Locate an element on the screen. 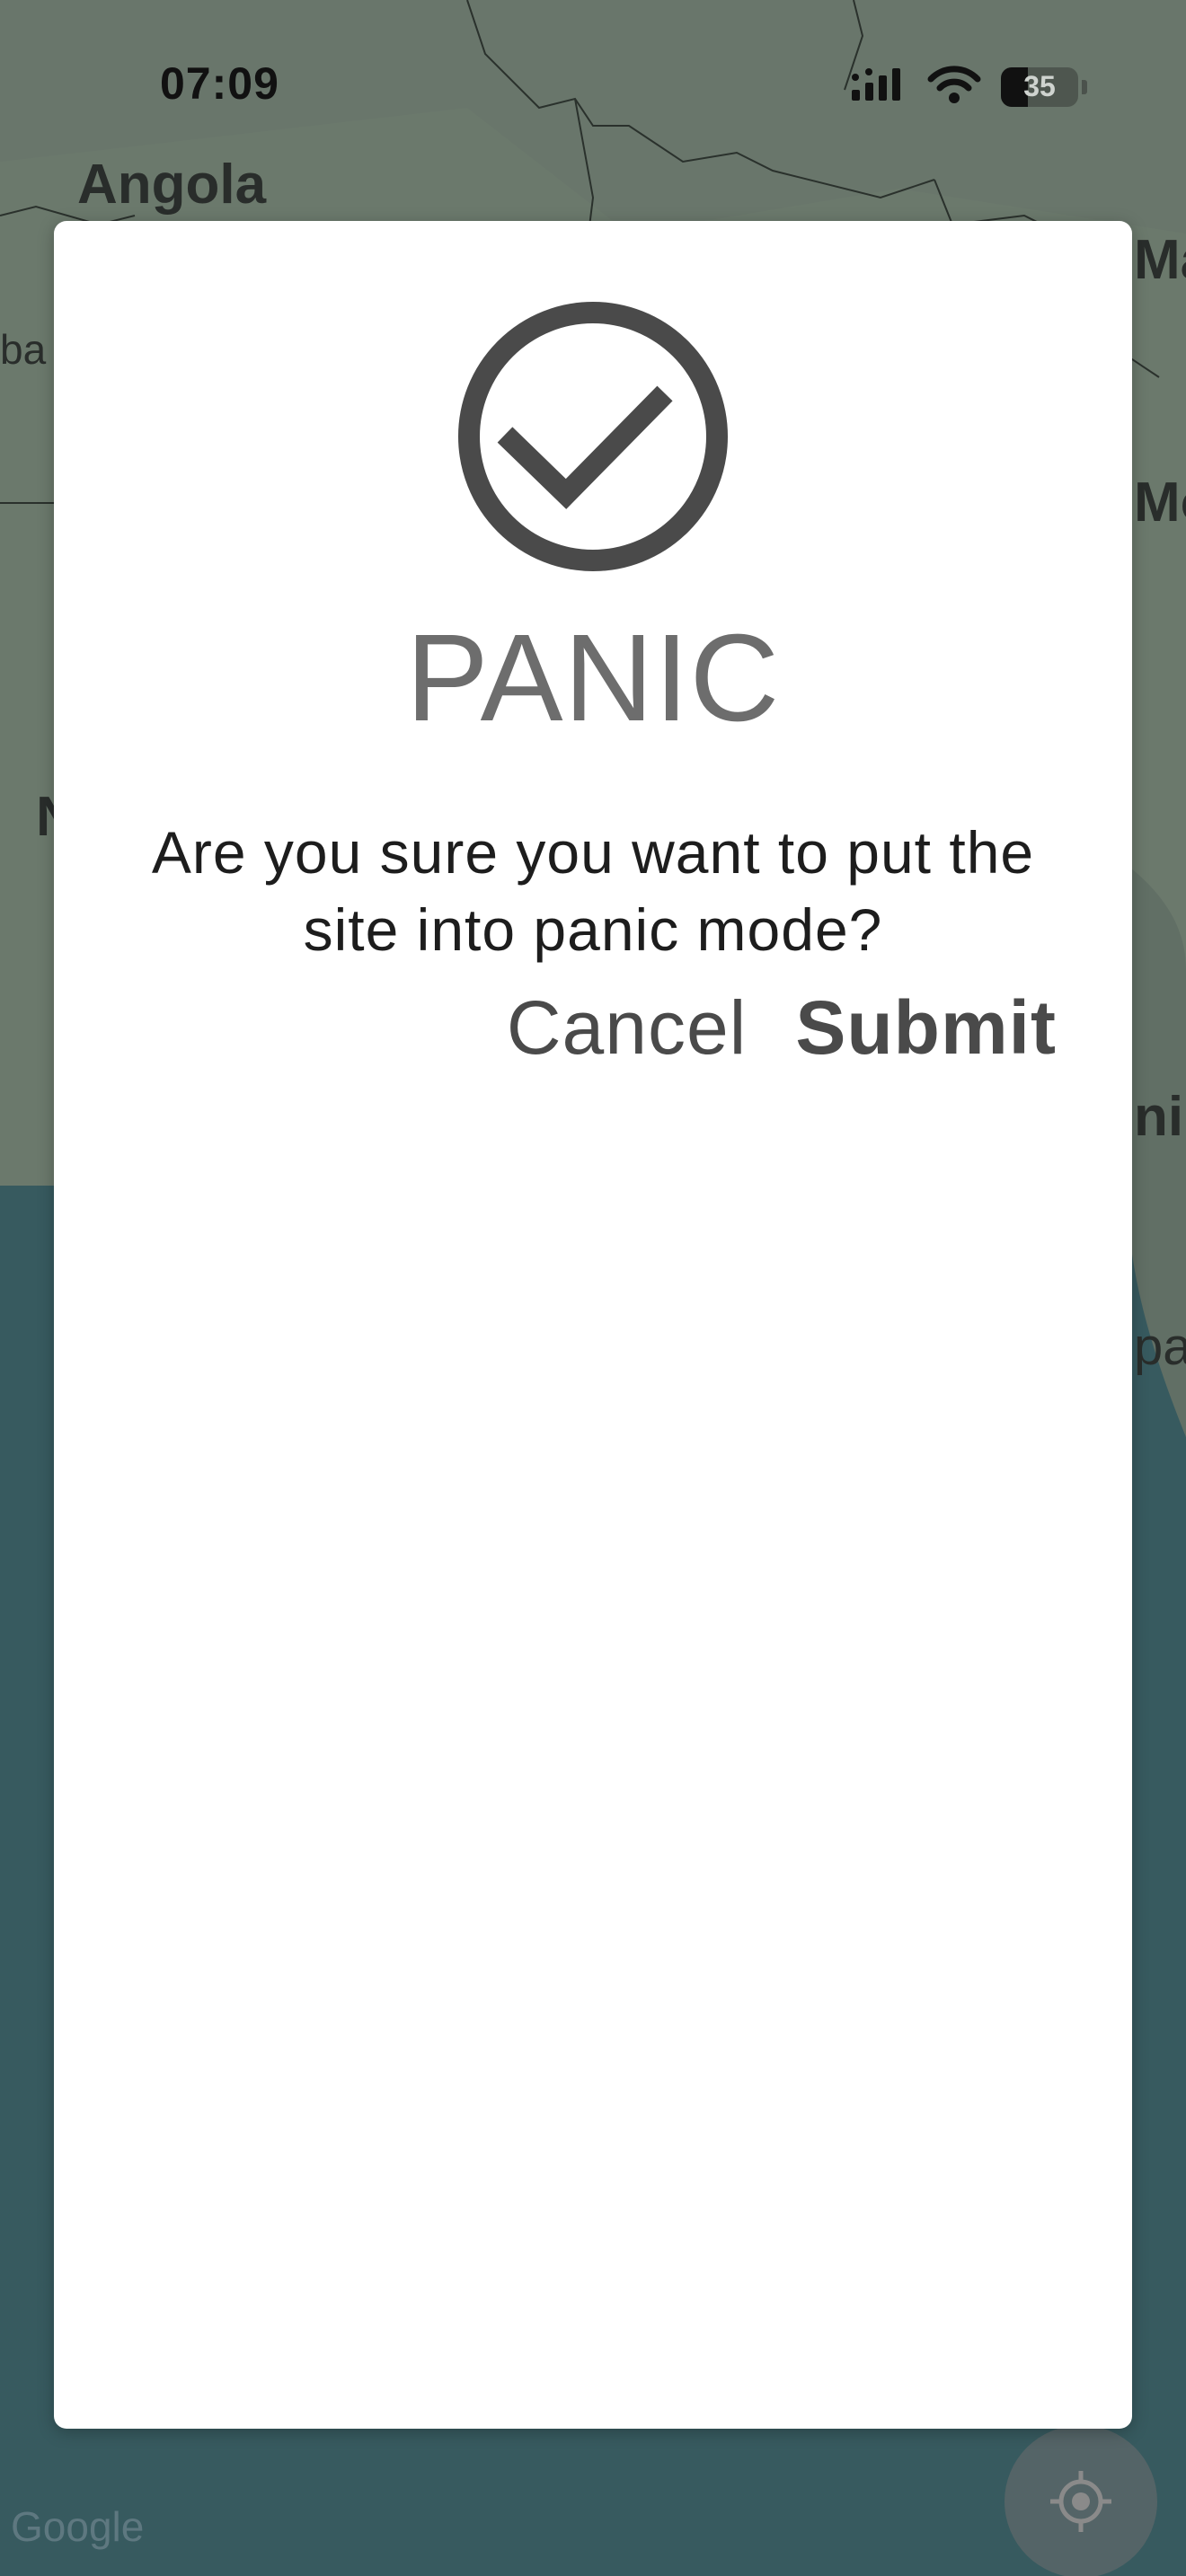 The height and width of the screenshot is (2576, 1186). status-bar: 07:09 35 is located at coordinates (593, 85).